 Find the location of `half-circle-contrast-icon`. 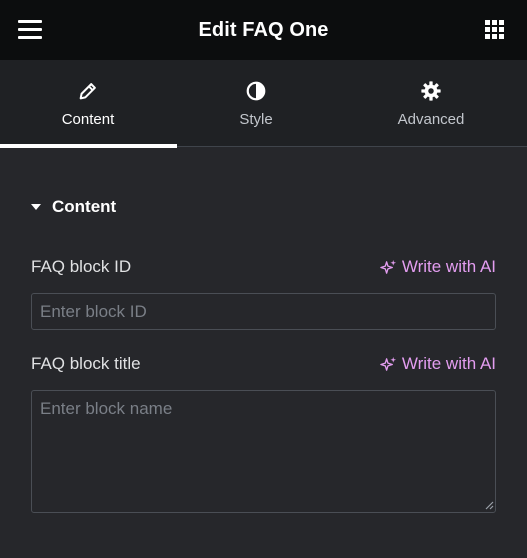

half-circle-contrast-icon is located at coordinates (256, 91).